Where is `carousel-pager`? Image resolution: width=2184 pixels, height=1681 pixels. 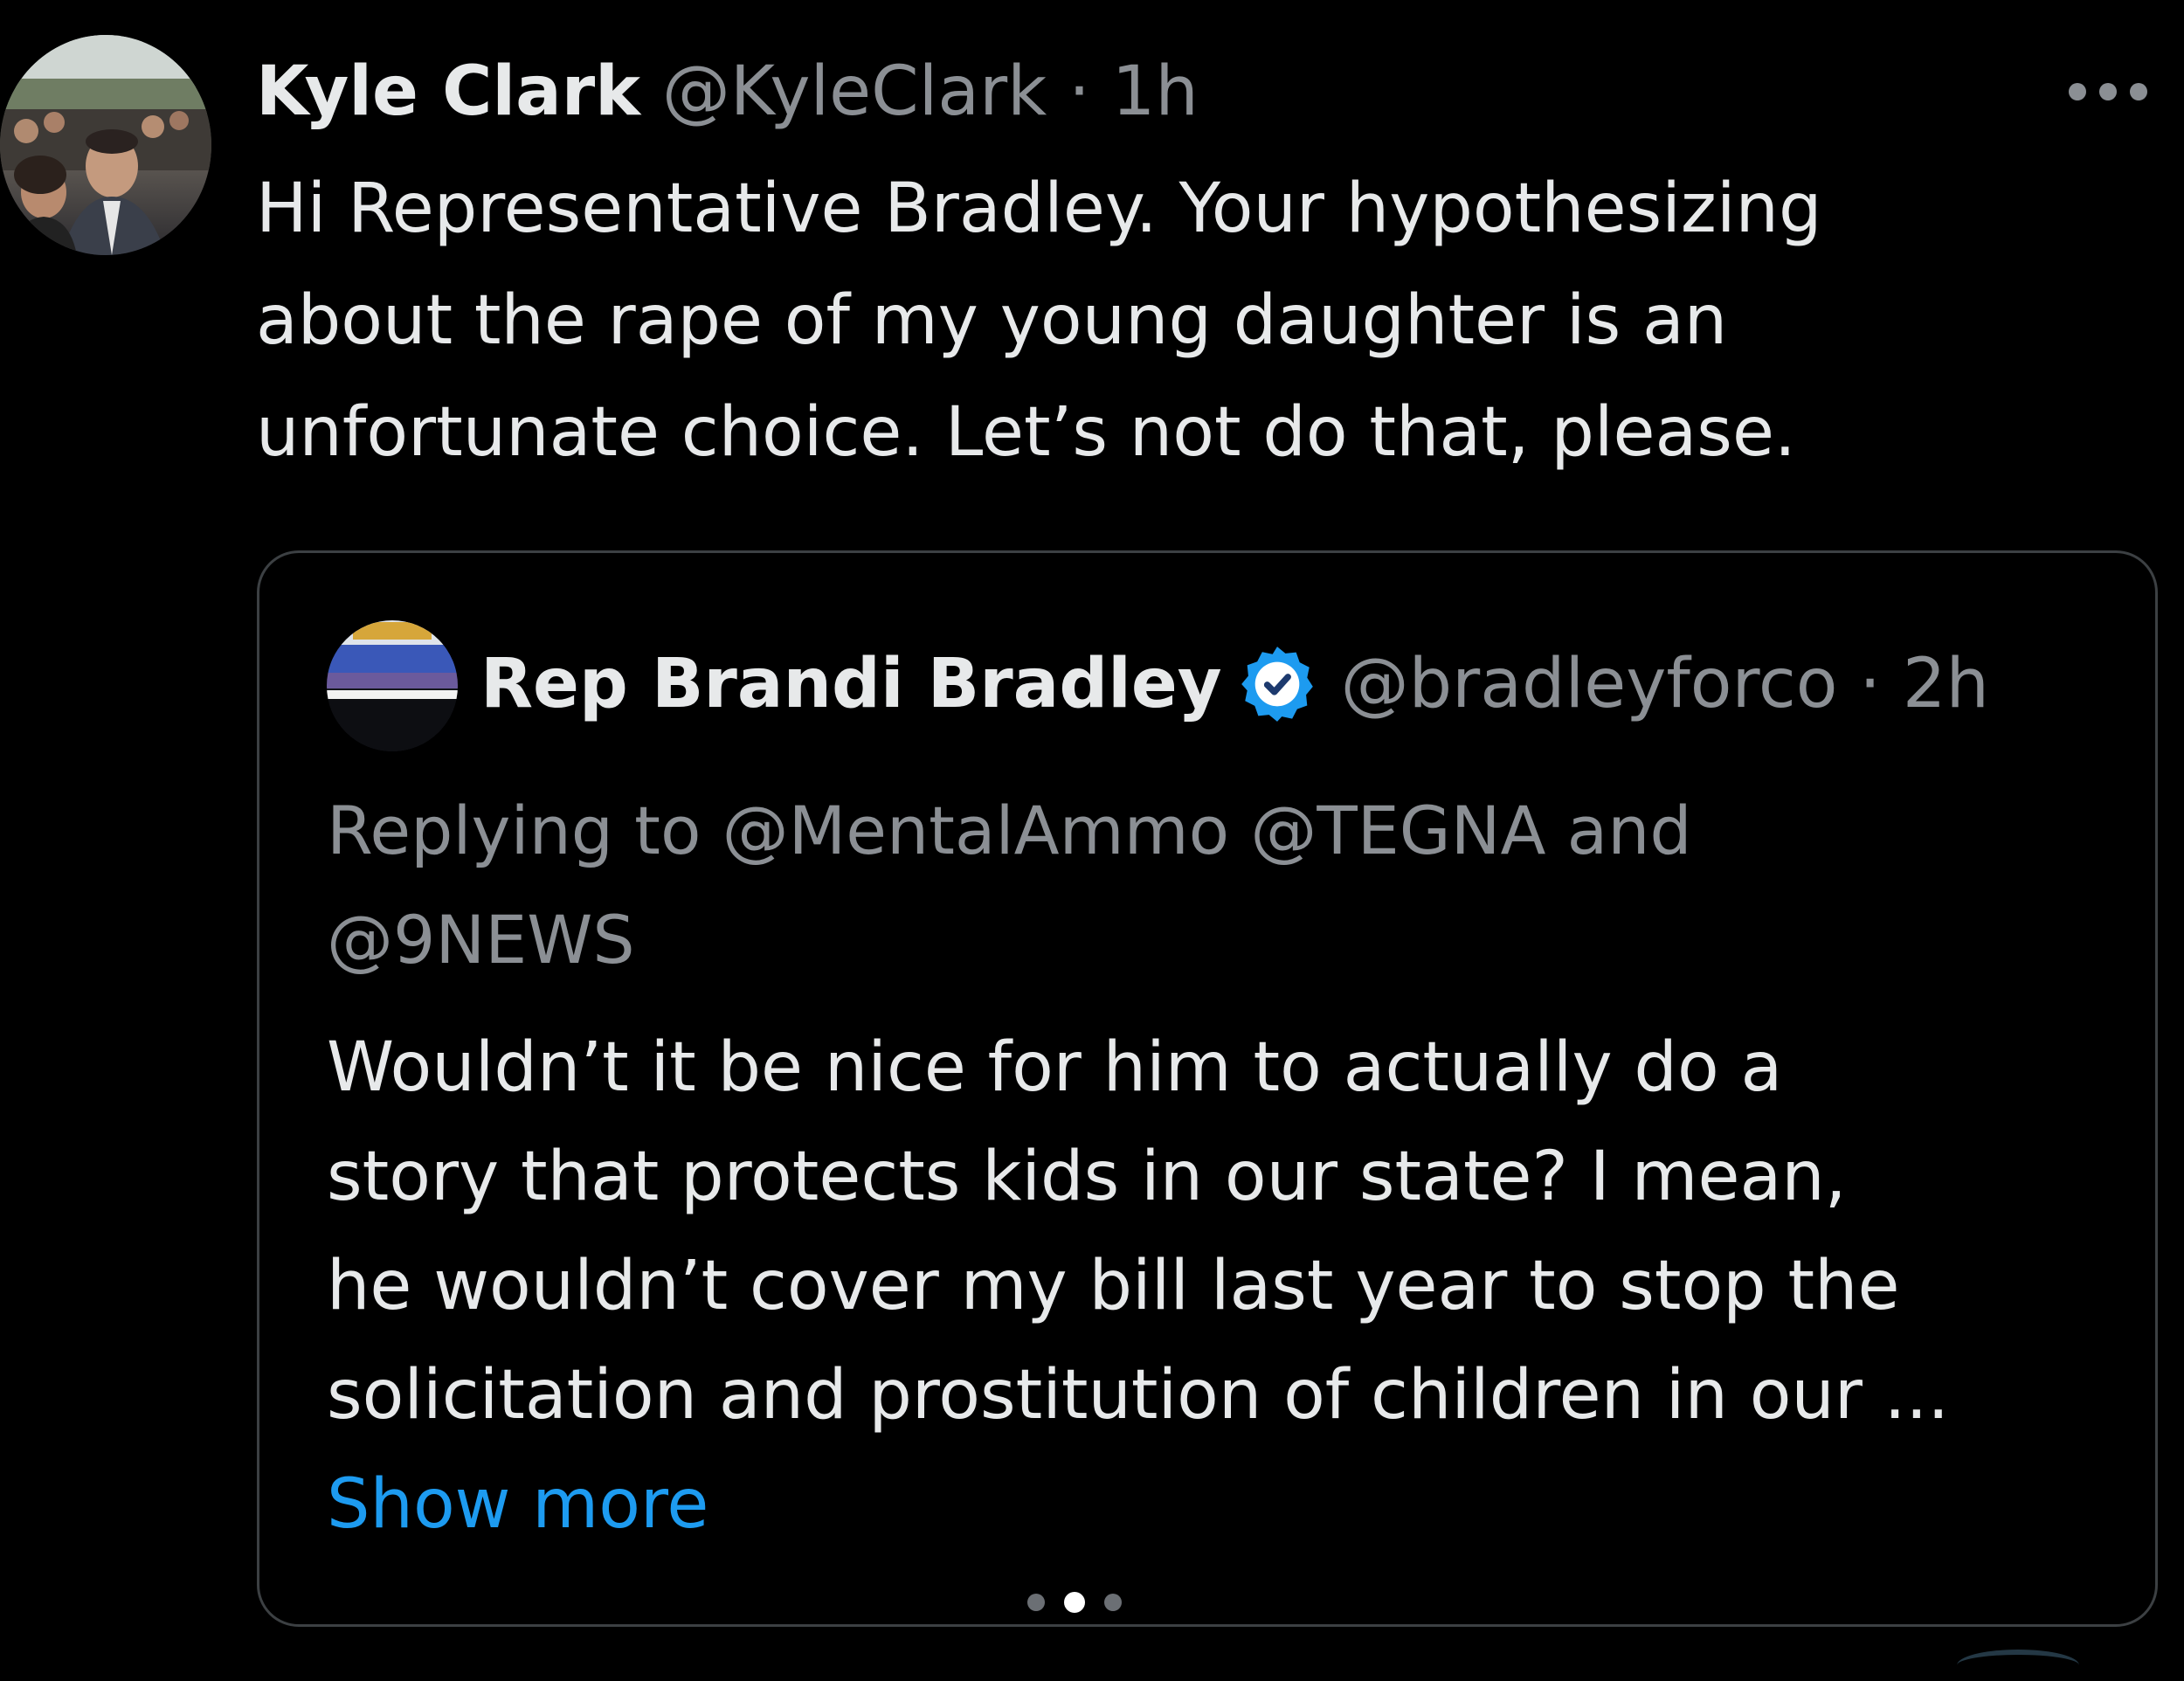
carousel-pager is located at coordinates (1074, 1602).